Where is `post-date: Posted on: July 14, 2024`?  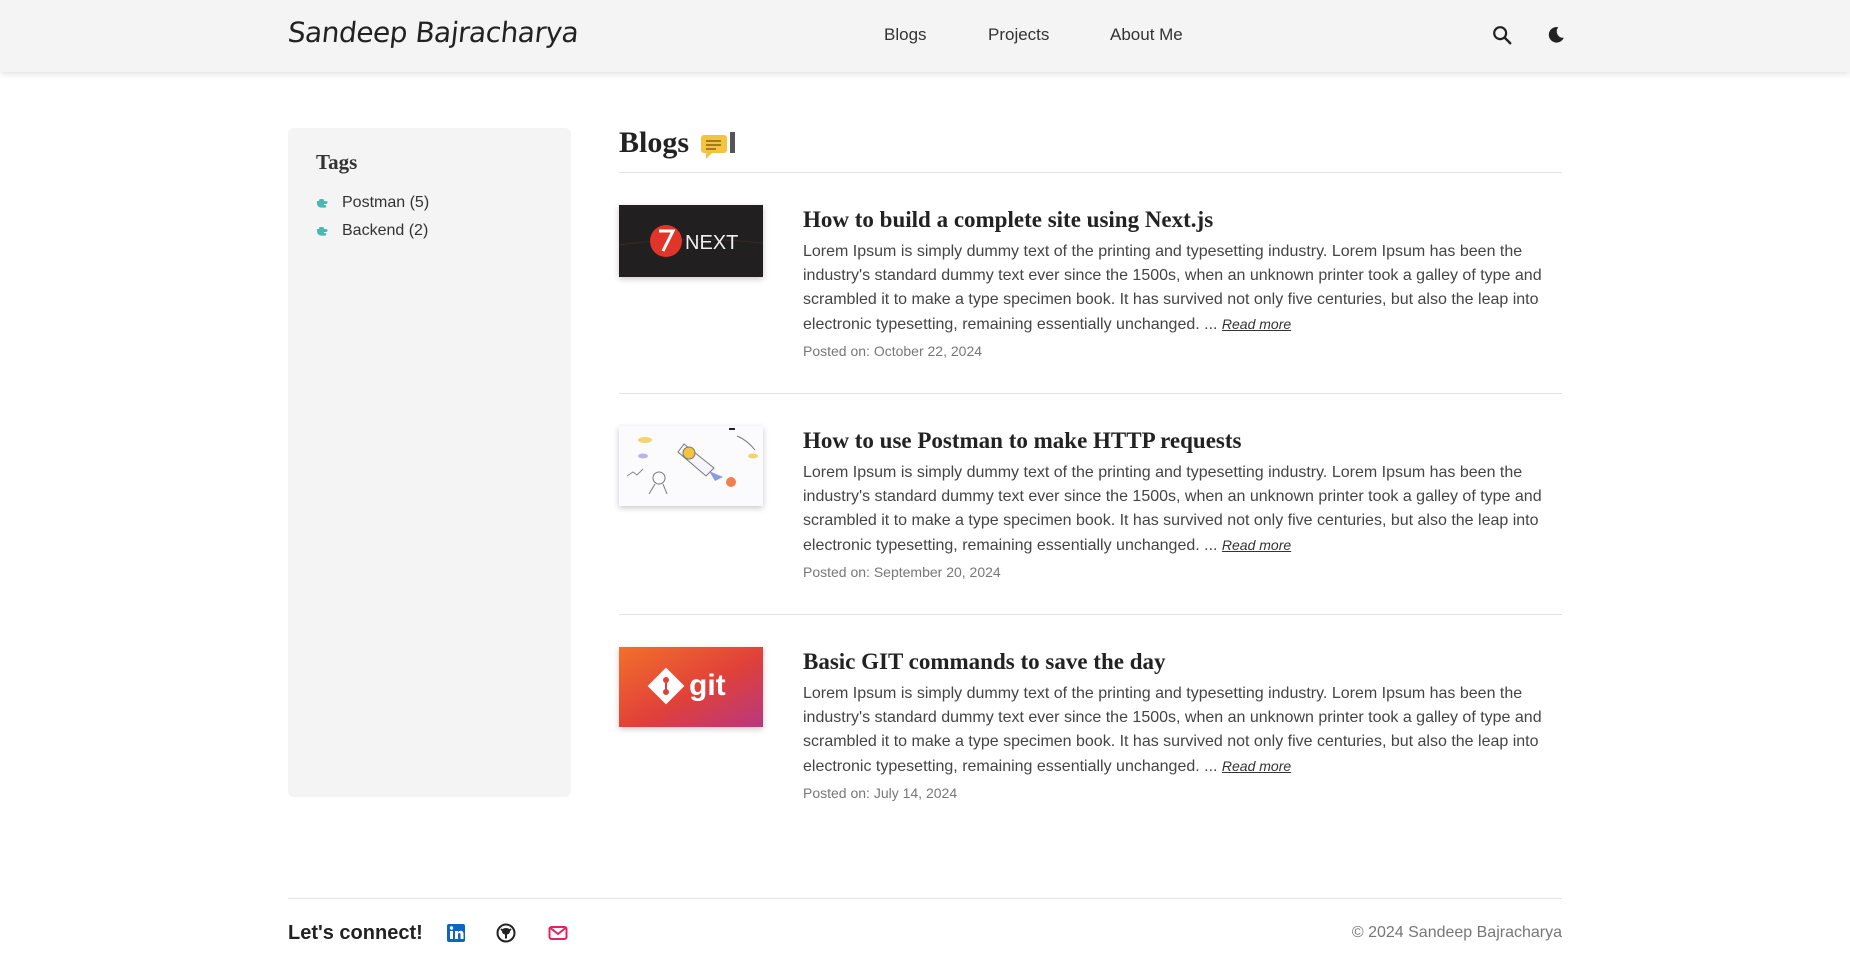 post-date: Posted on: July 14, 2024 is located at coordinates (880, 793).